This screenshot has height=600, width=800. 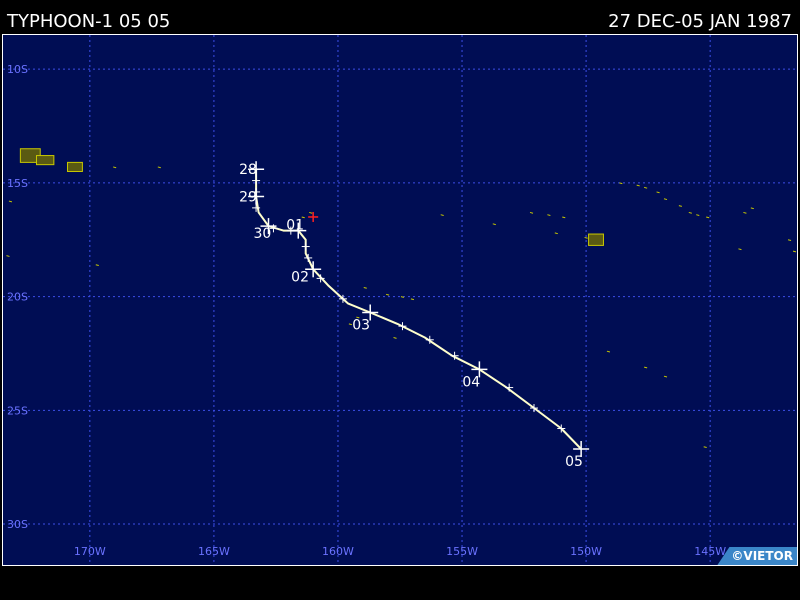 What do you see at coordinates (248, 170) in the screenshot?
I see `day-label: 28` at bounding box center [248, 170].